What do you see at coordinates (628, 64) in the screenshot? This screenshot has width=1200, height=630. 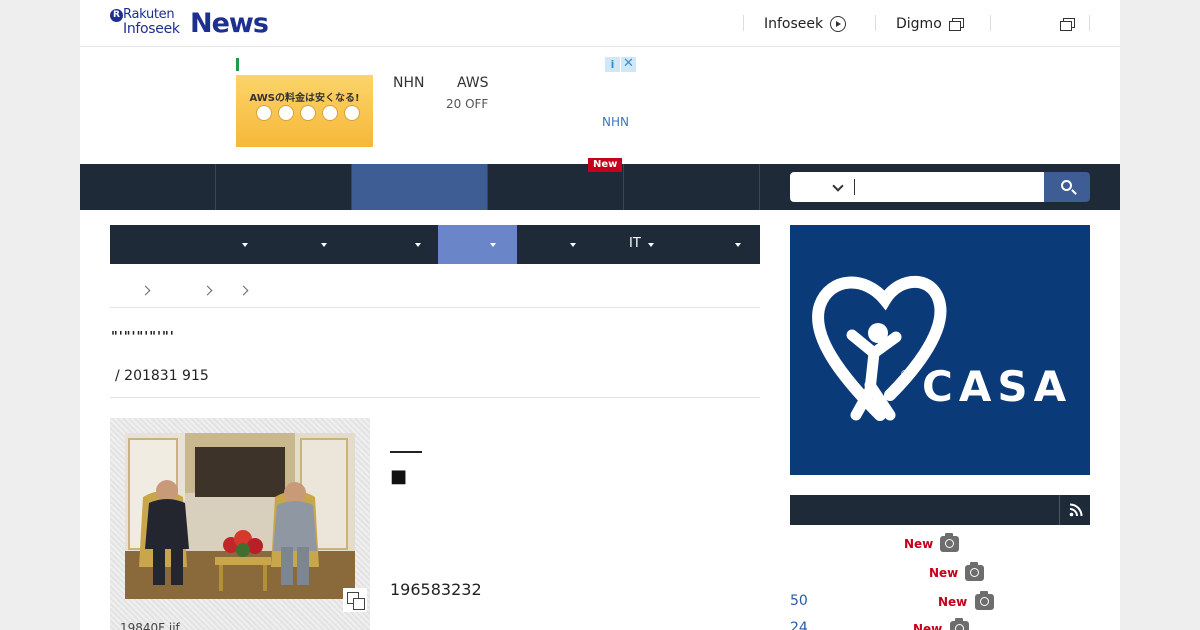 I see `ad-close-icon: ✕` at bounding box center [628, 64].